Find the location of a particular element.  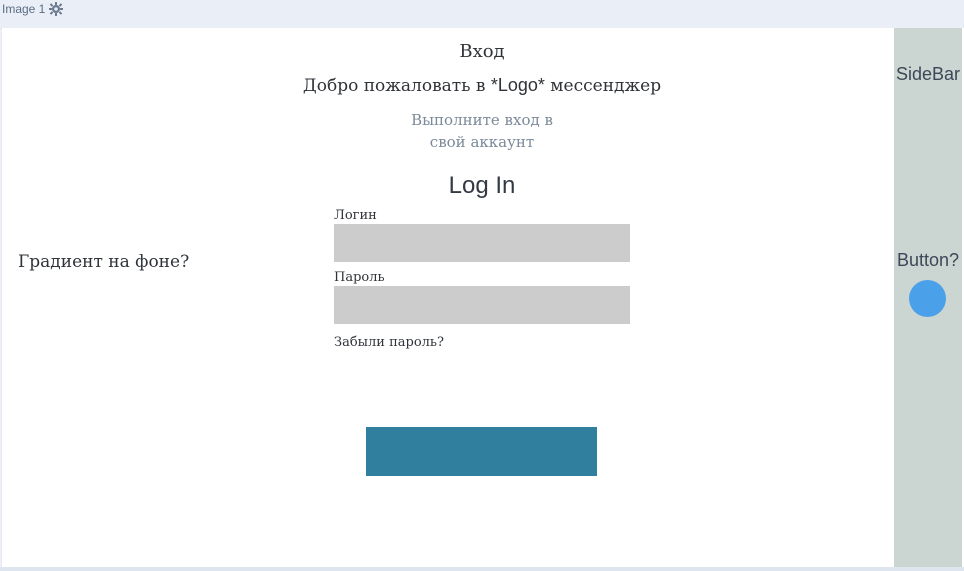

frame-bottom-border is located at coordinates (482, 569).